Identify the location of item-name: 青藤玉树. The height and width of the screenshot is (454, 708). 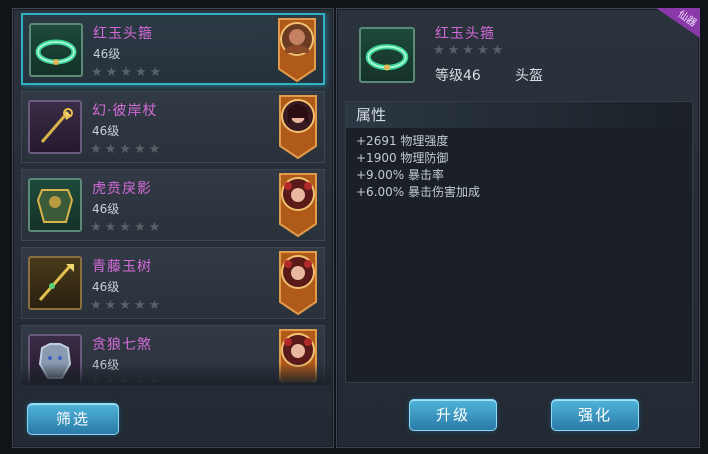
(122, 267).